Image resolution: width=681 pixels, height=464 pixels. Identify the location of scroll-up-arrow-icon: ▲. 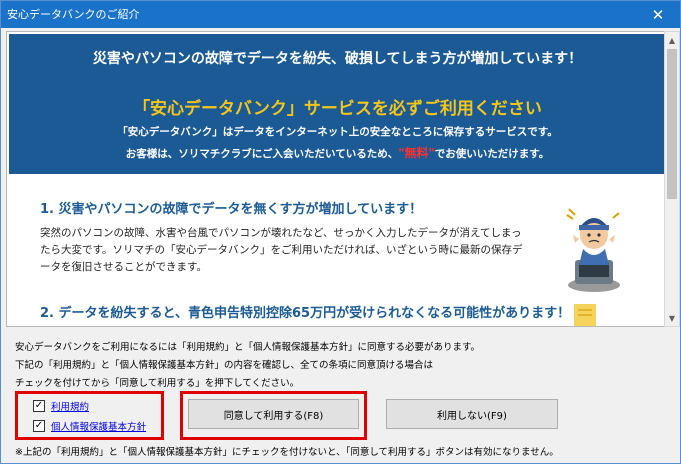
(672, 40).